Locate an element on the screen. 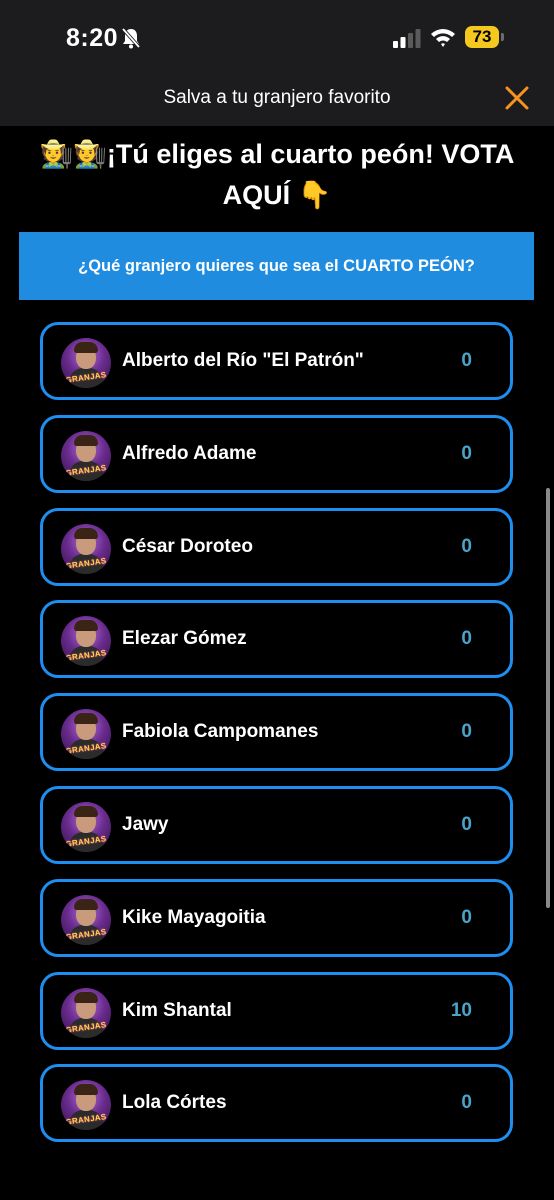 The height and width of the screenshot is (1200, 554). candidate-name: Lola Córtes is located at coordinates (174, 1103).